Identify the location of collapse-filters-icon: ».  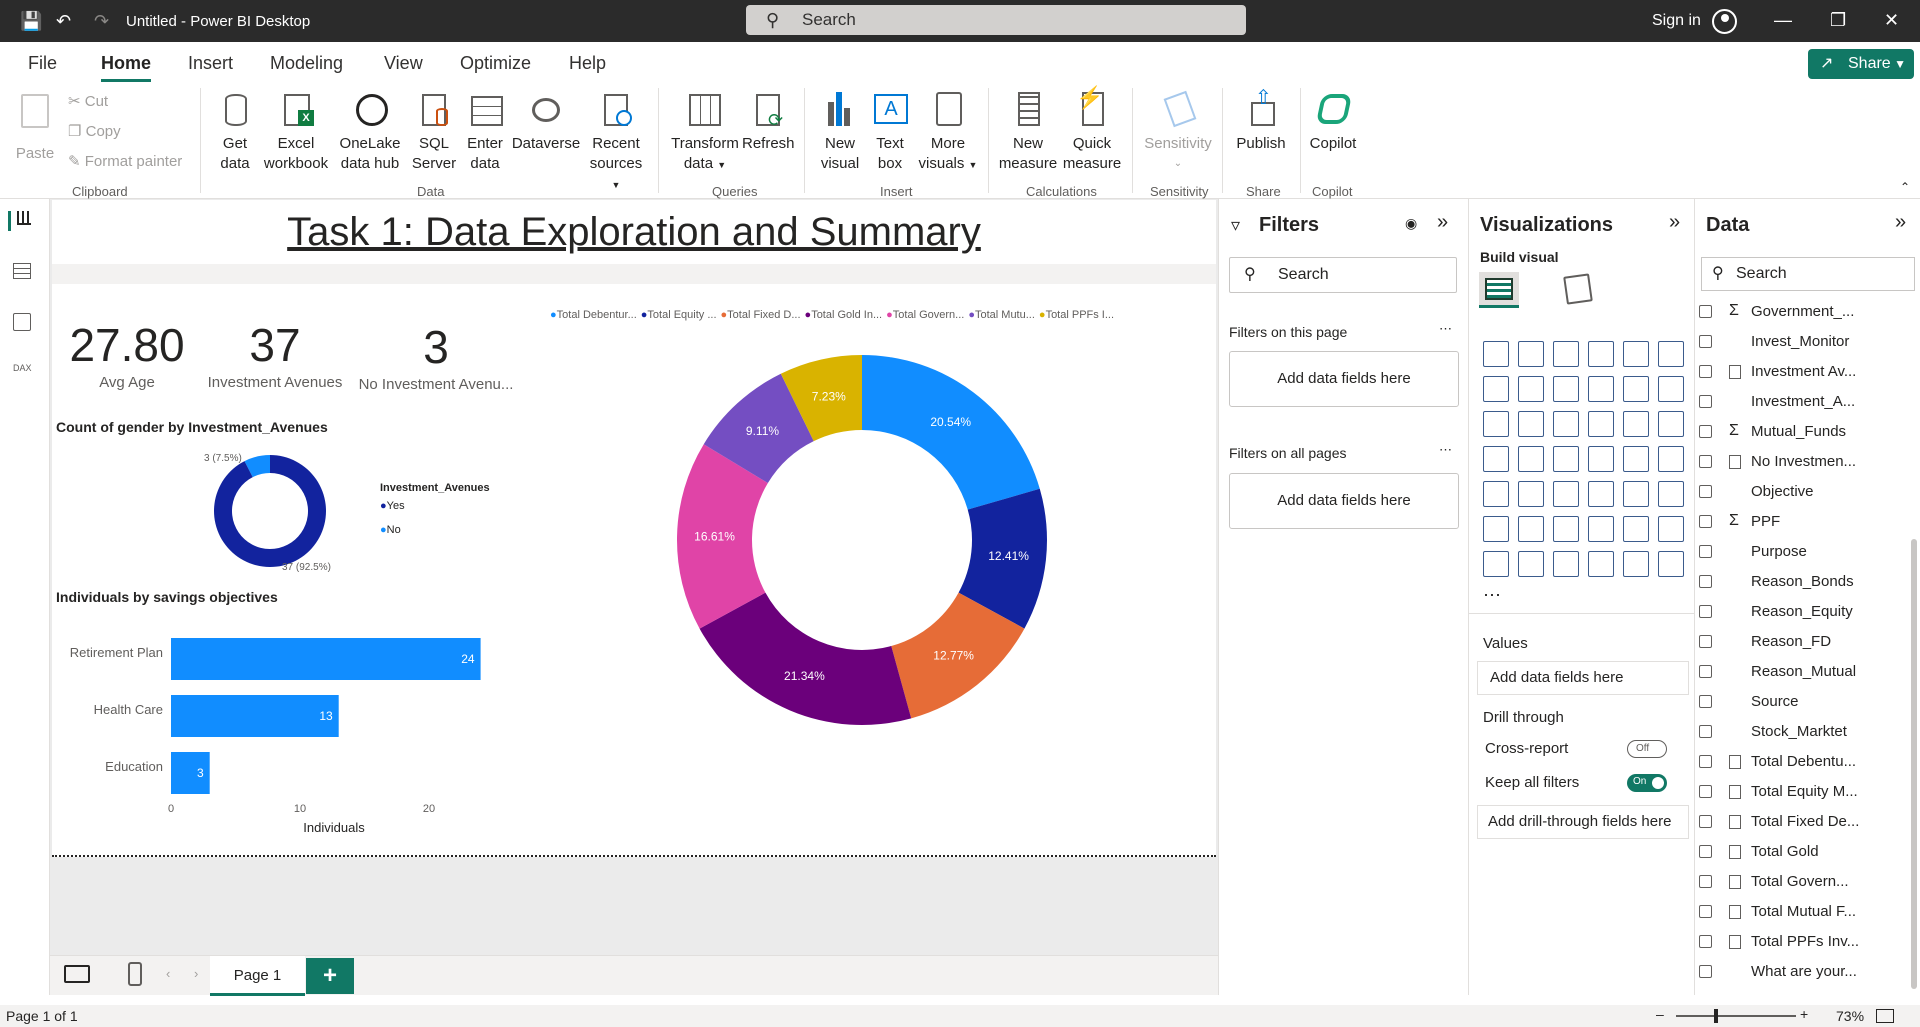
(1442, 222).